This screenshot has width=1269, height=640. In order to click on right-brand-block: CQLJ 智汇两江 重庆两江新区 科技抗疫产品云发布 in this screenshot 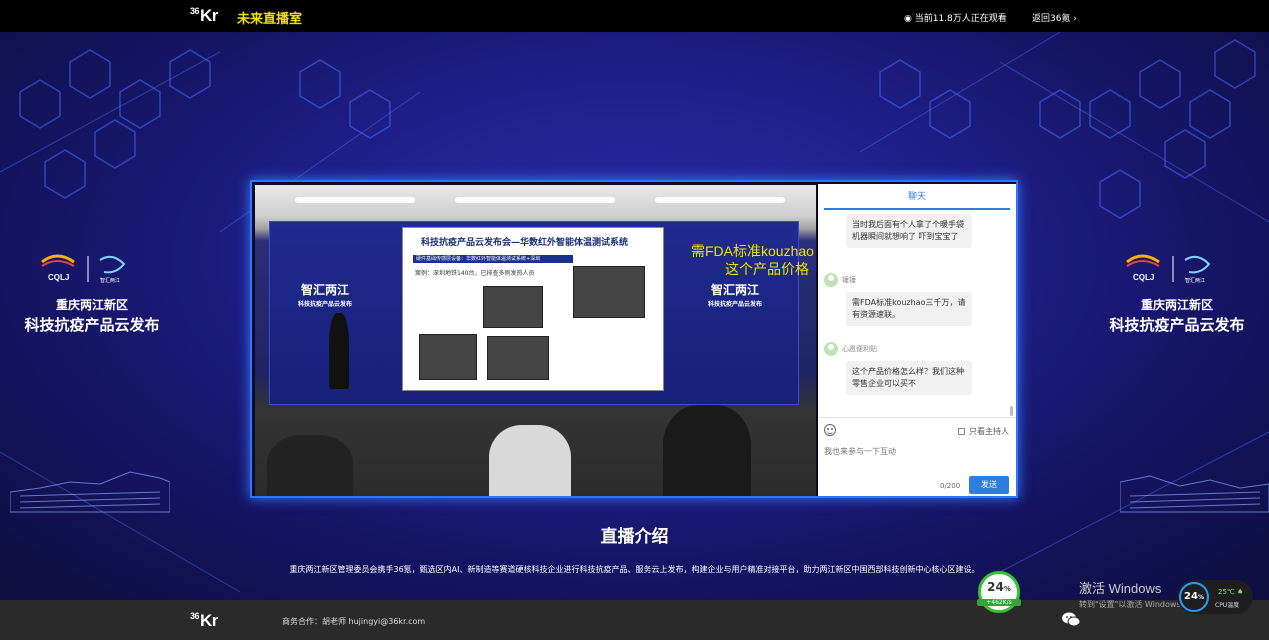, I will do `click(1177, 292)`.